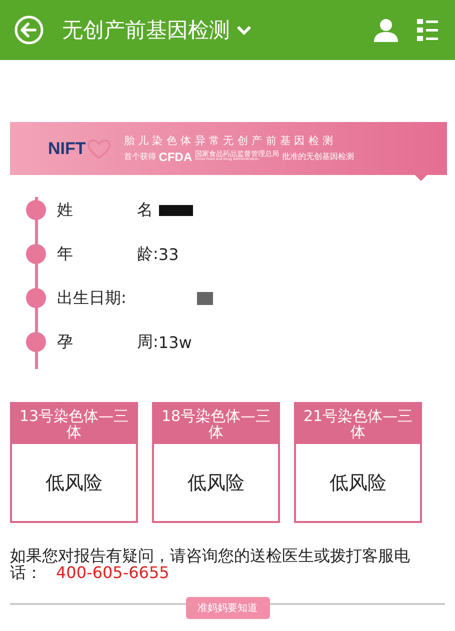 The width and height of the screenshot is (455, 631). What do you see at coordinates (421, 178) in the screenshot?
I see `pointer-arrow` at bounding box center [421, 178].